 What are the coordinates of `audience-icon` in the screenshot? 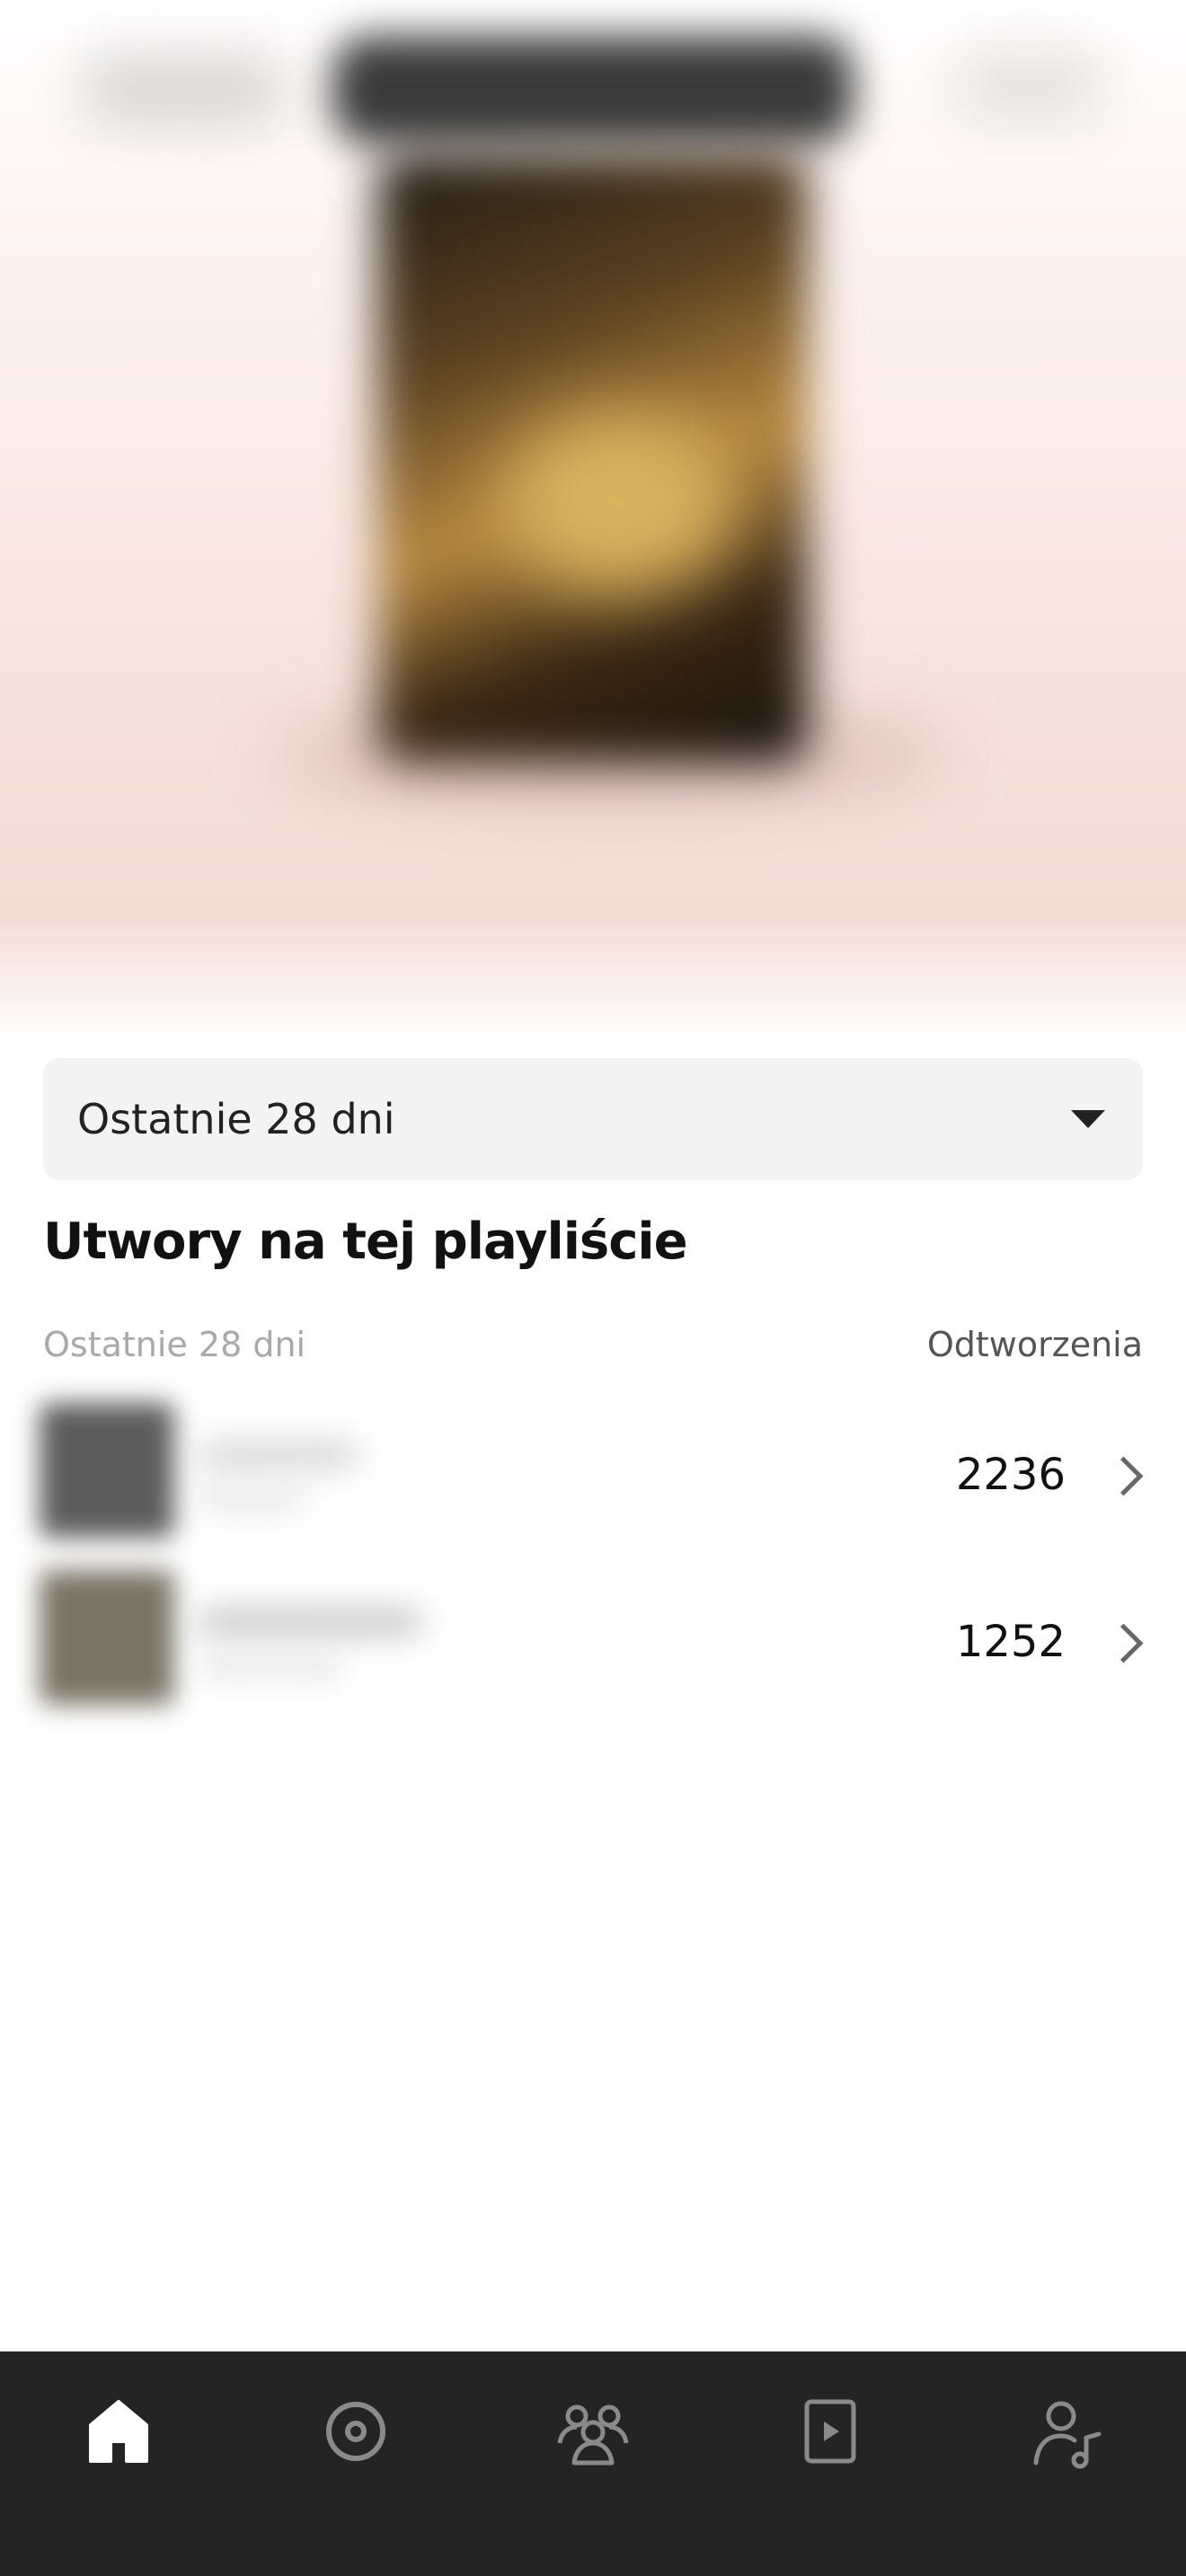 It's located at (593, 2435).